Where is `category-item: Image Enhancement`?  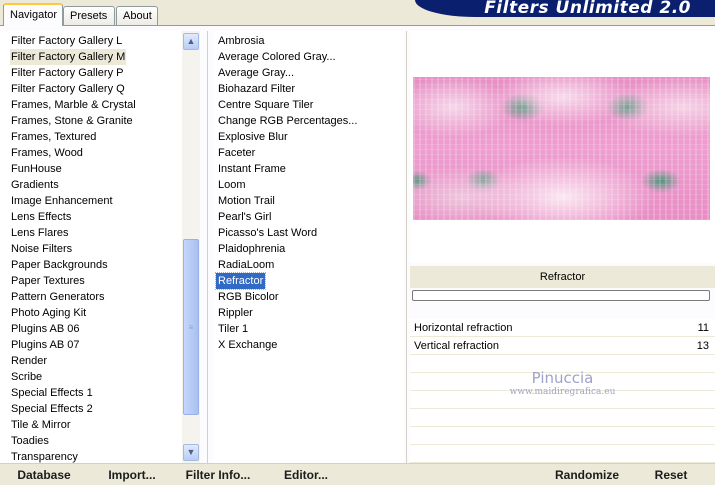 category-item: Image Enhancement is located at coordinates (62, 201).